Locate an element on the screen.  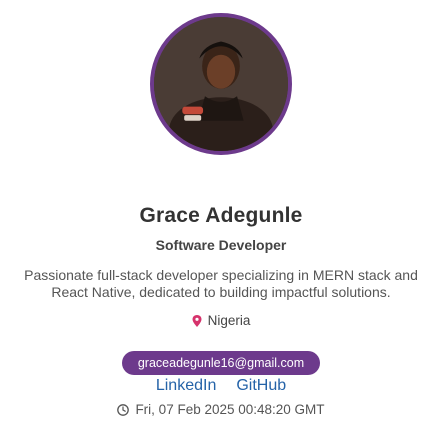
map-pin-icon is located at coordinates (197, 320).